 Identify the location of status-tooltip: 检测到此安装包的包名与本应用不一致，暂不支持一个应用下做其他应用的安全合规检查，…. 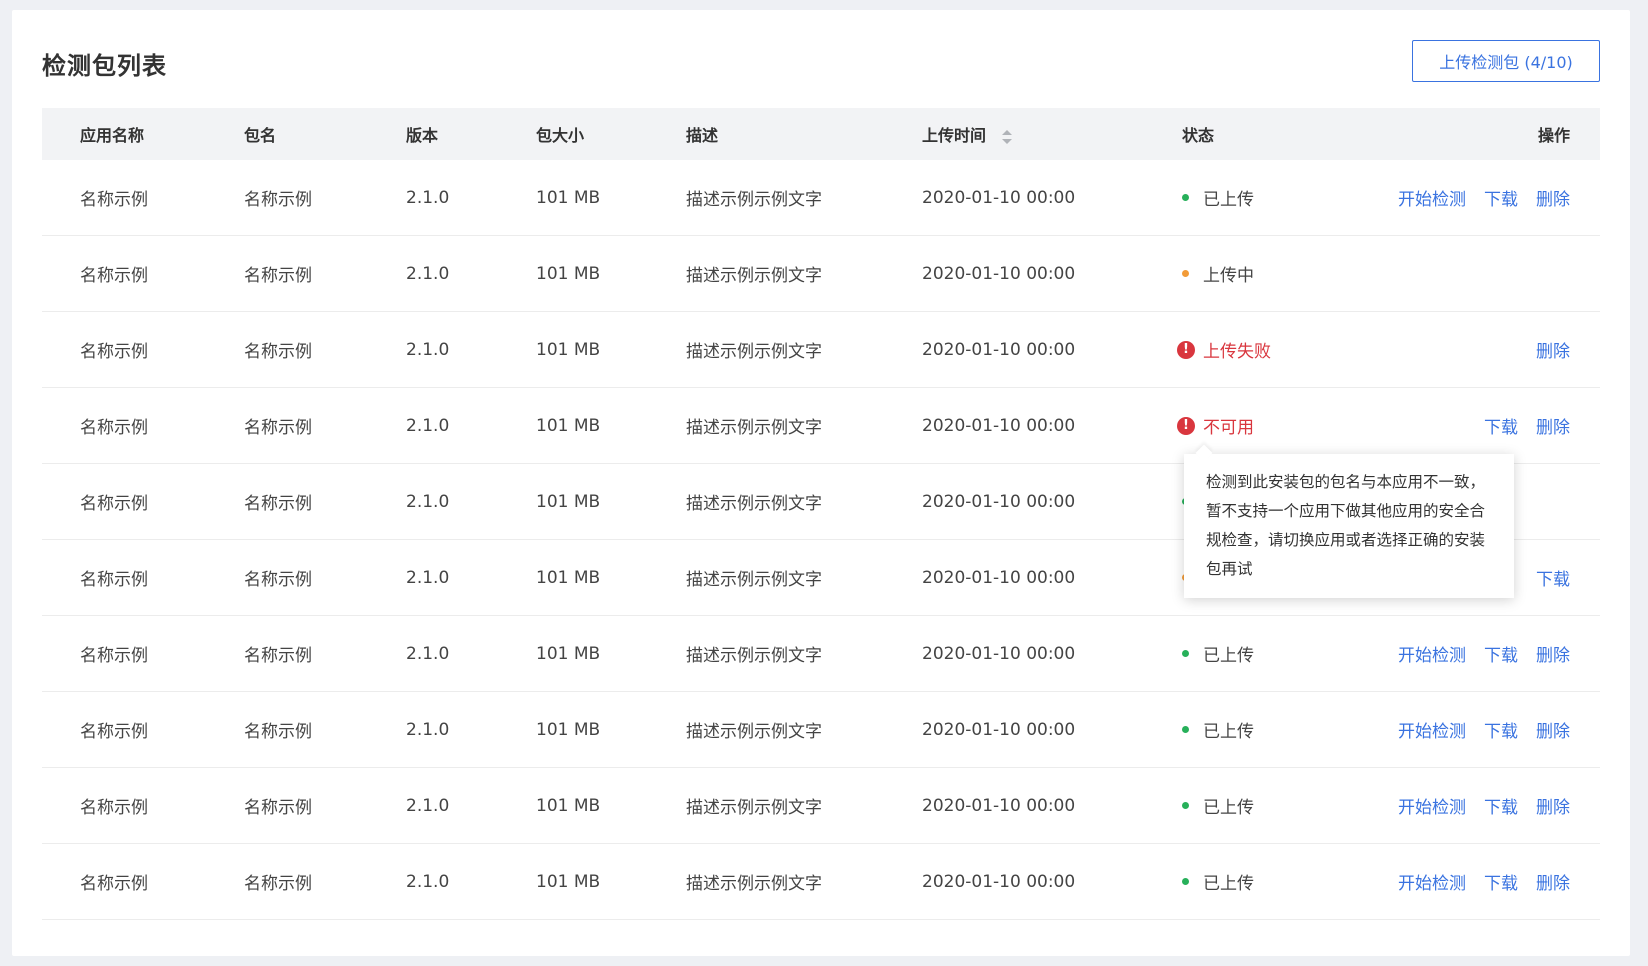
(1349, 526).